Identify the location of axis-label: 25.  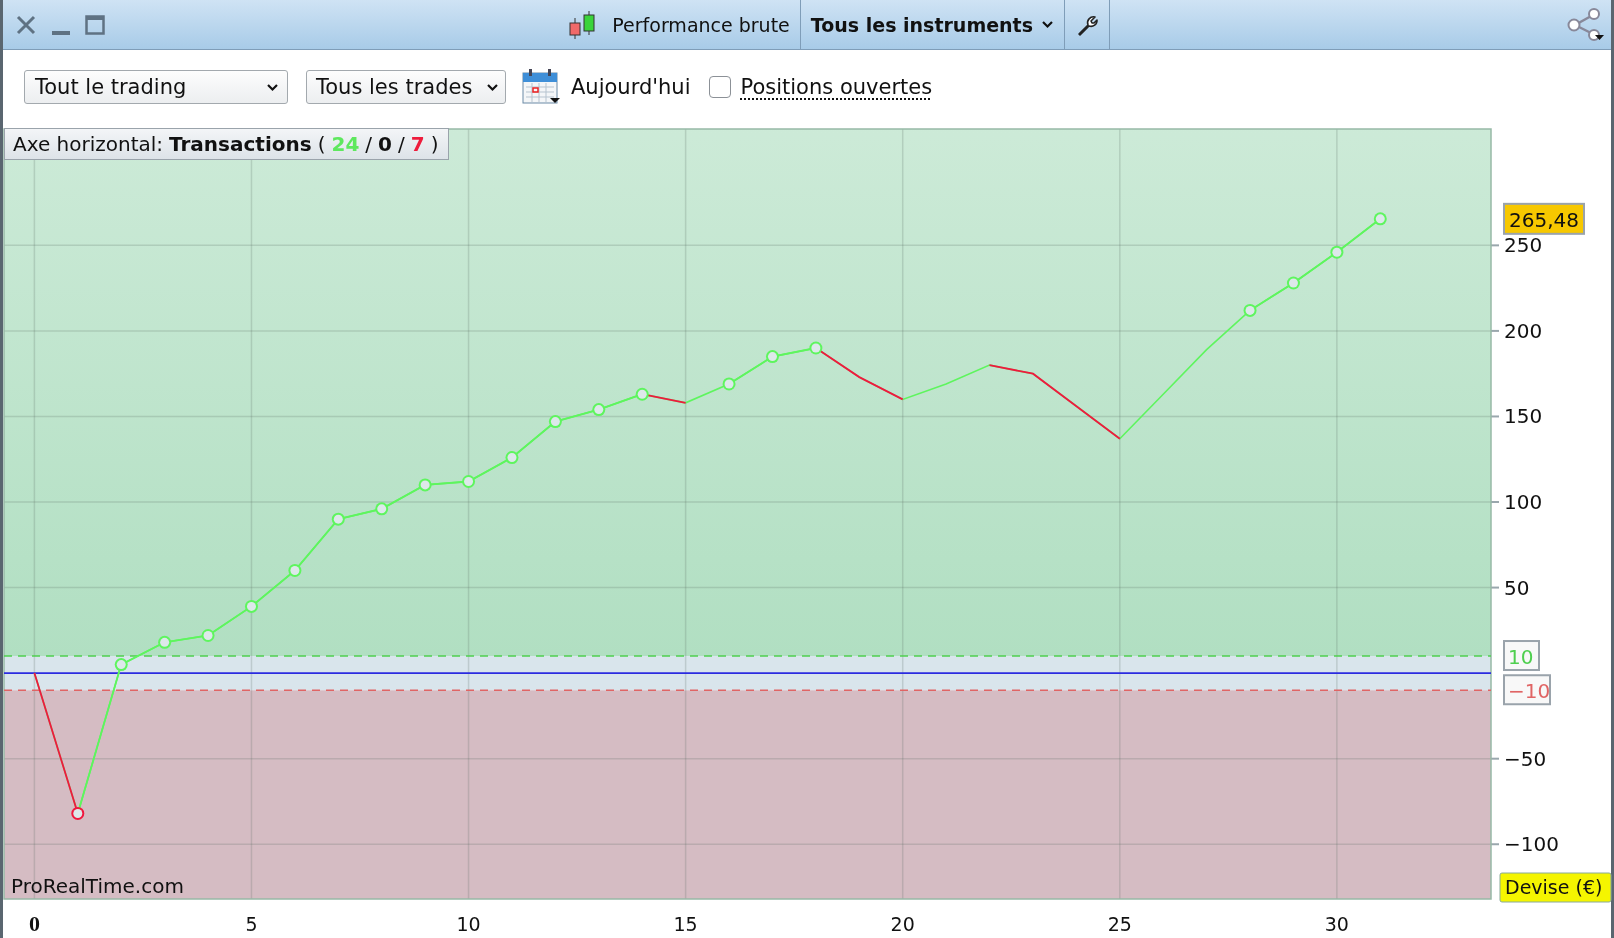
(1119, 924).